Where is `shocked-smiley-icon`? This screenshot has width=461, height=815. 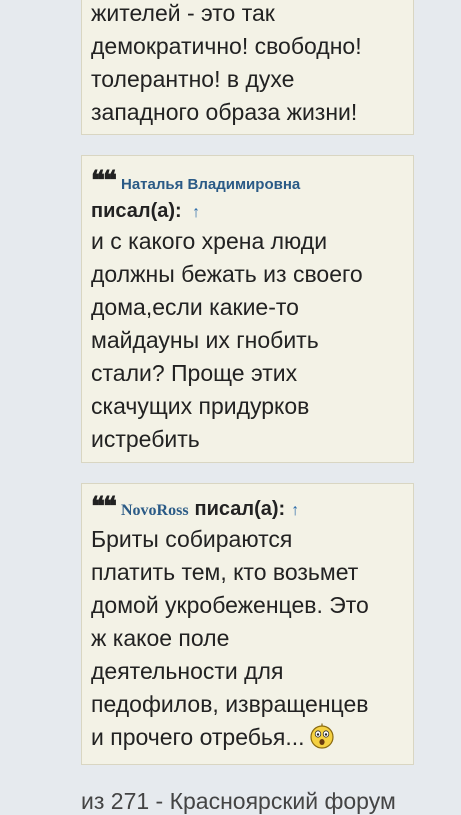
shocked-smiley-icon is located at coordinates (321, 736).